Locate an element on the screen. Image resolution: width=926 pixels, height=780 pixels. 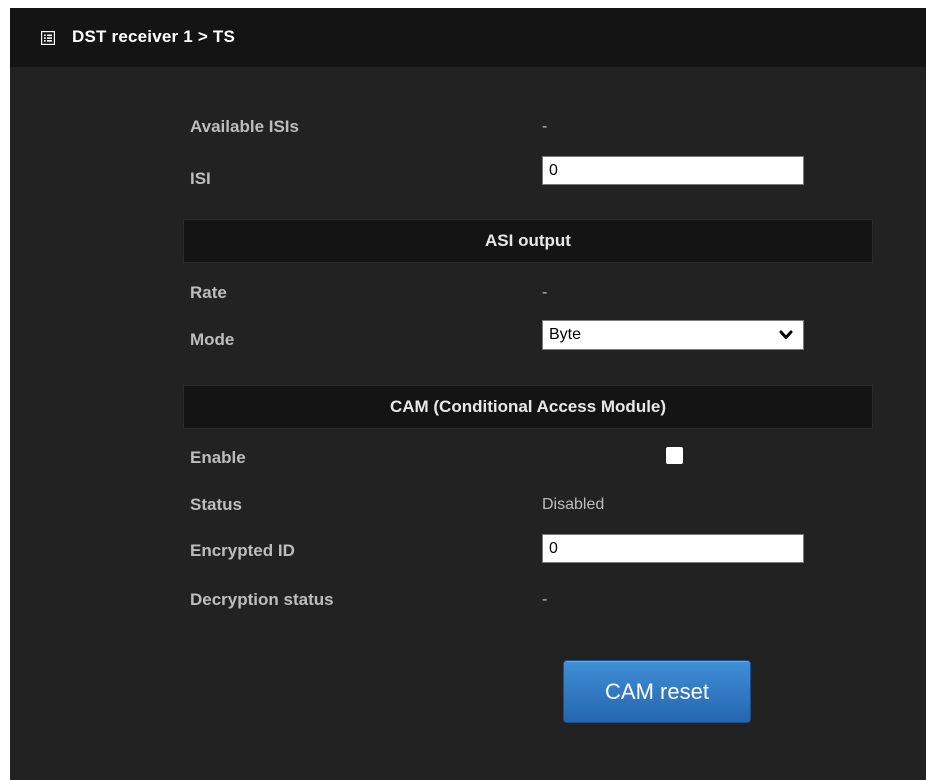
asi-output-section-header: ASI output is located at coordinates (528, 241).